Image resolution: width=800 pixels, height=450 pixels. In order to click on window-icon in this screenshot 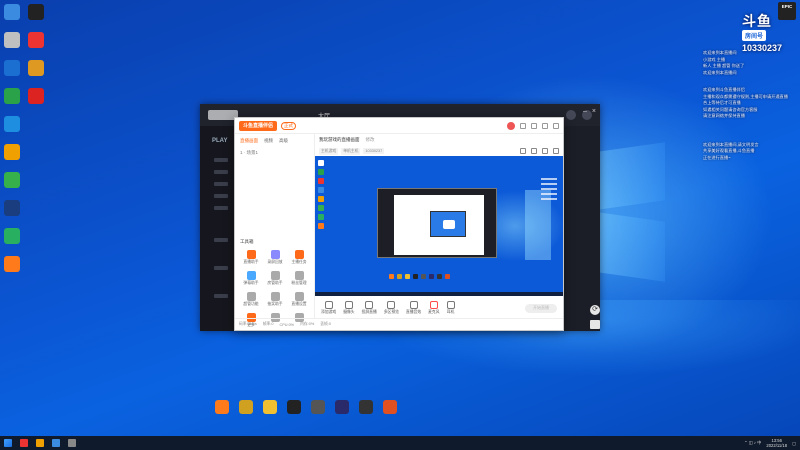, I will do `click(595, 324)`.